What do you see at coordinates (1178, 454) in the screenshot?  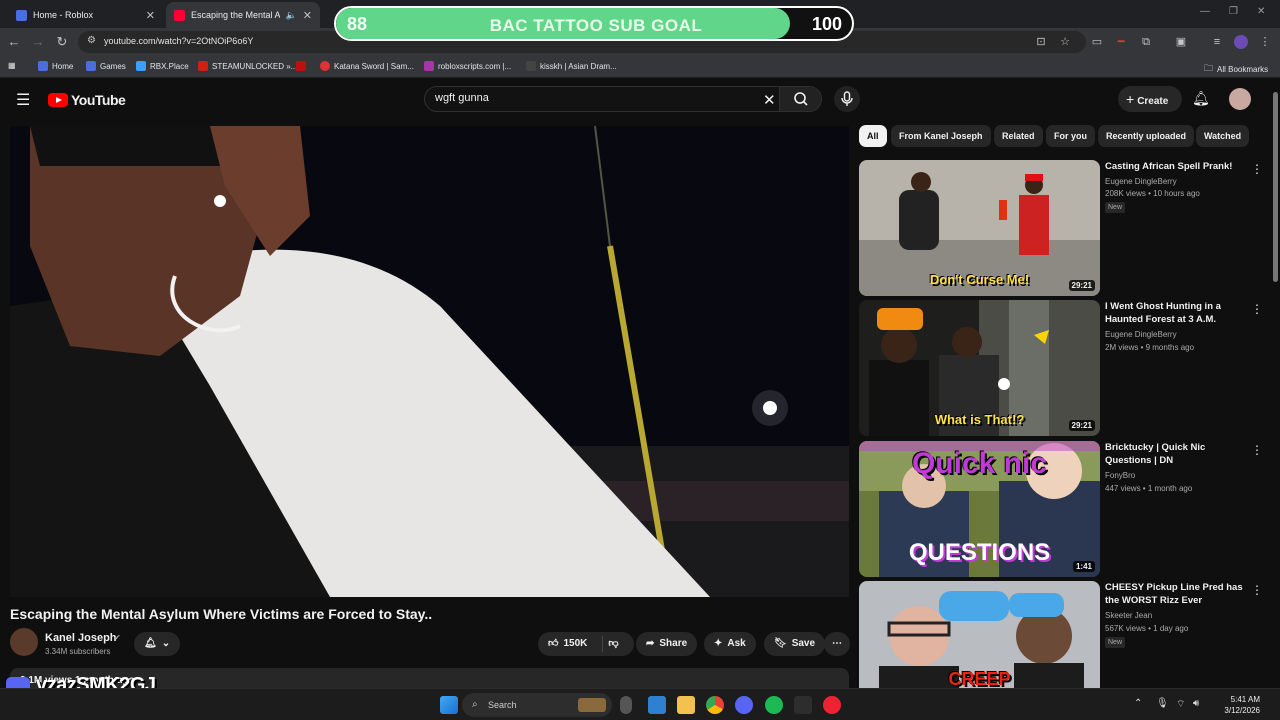 I see `rec-title: Bricktucky | Quick Nic Questions | DN` at bounding box center [1178, 454].